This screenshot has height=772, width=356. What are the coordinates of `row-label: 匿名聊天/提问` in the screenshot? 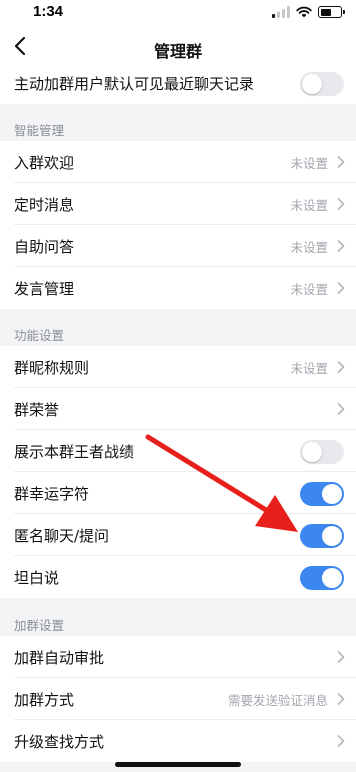 It's located at (62, 535).